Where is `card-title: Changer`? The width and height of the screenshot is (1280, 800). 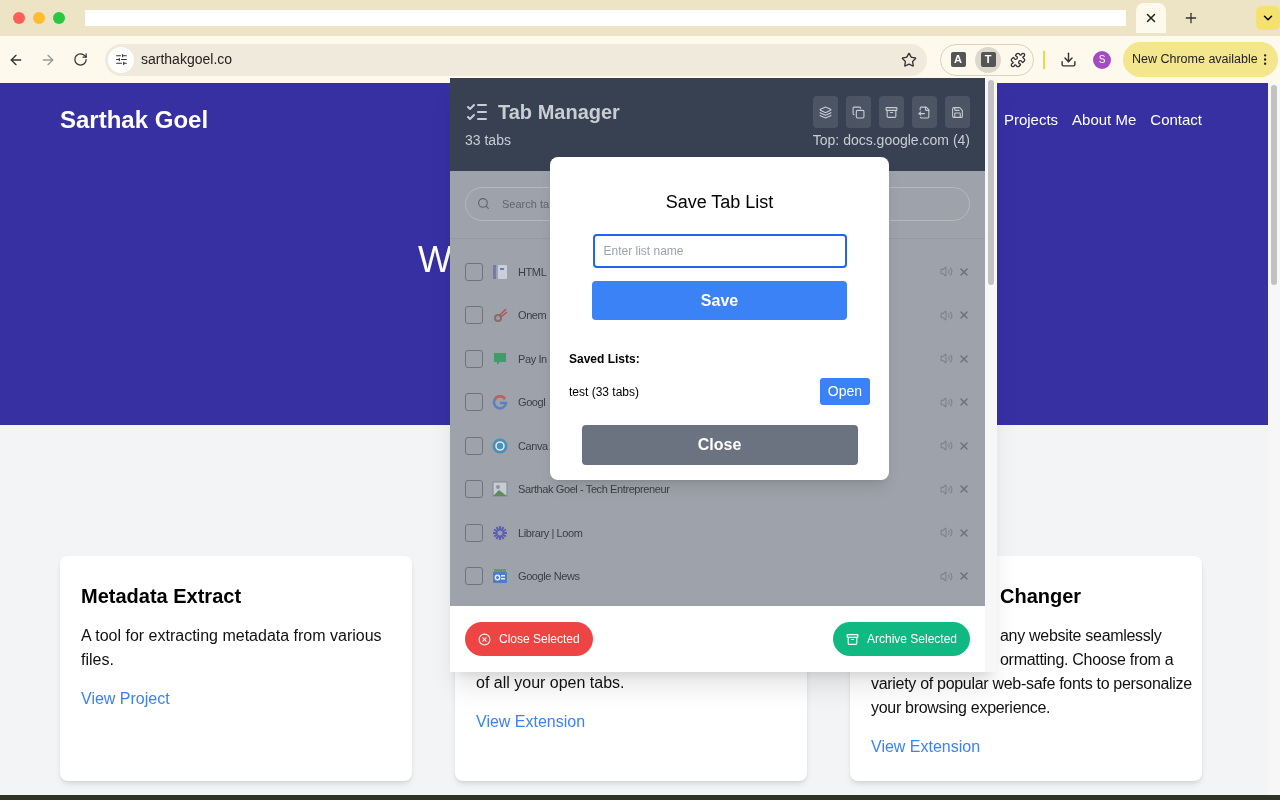 card-title: Changer is located at coordinates (1041, 596).